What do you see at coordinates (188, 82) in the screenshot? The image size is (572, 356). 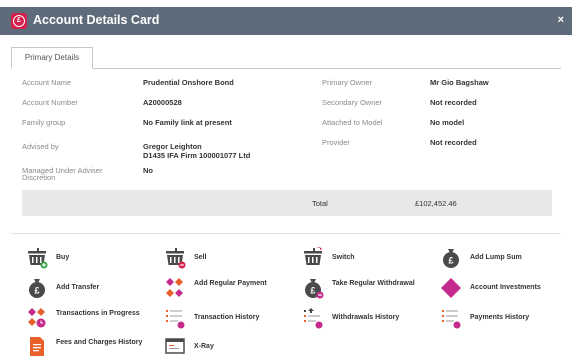 I see `account-name-value: Prudential Onshore Bond` at bounding box center [188, 82].